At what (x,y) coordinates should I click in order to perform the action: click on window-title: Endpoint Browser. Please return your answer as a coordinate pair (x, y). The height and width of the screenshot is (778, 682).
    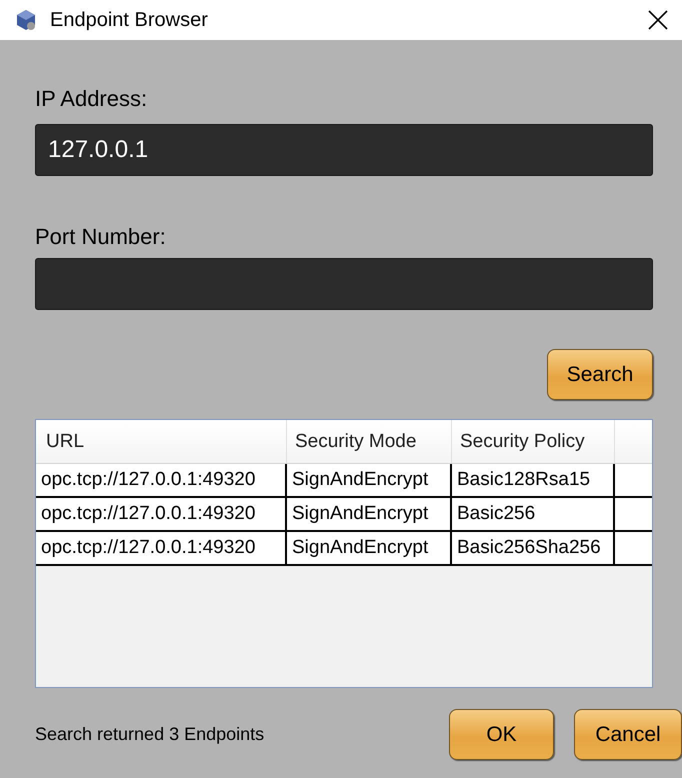
    Looking at the image, I should click on (129, 20).